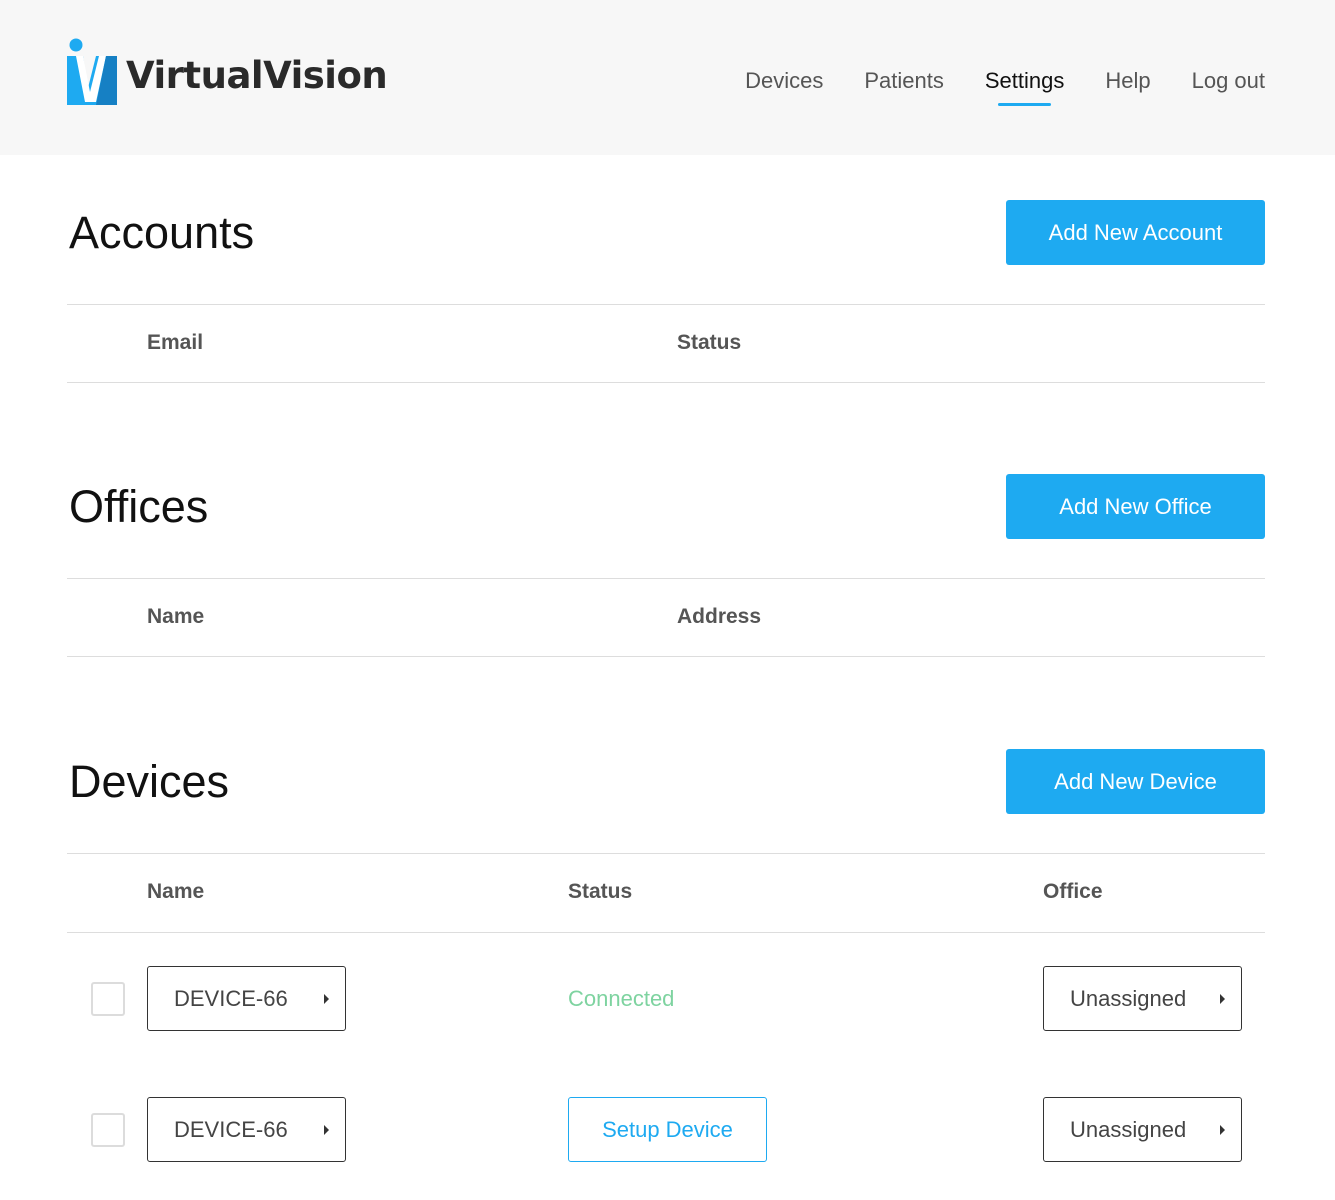  I want to click on devices-table-header-rule, so click(666, 932).